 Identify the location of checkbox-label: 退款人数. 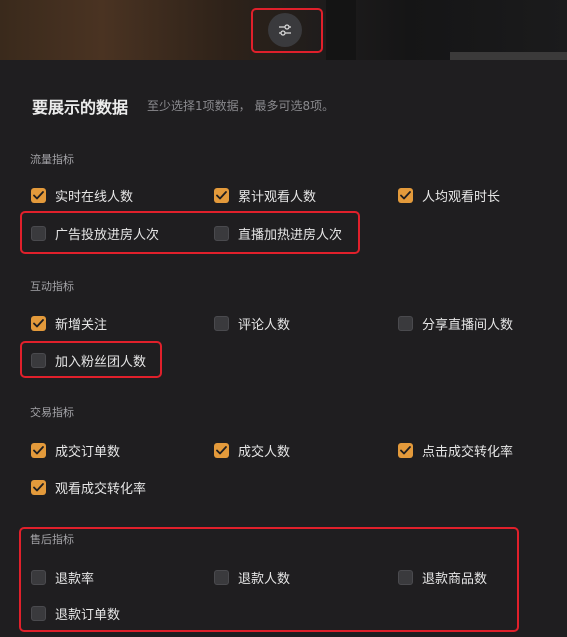
(264, 579).